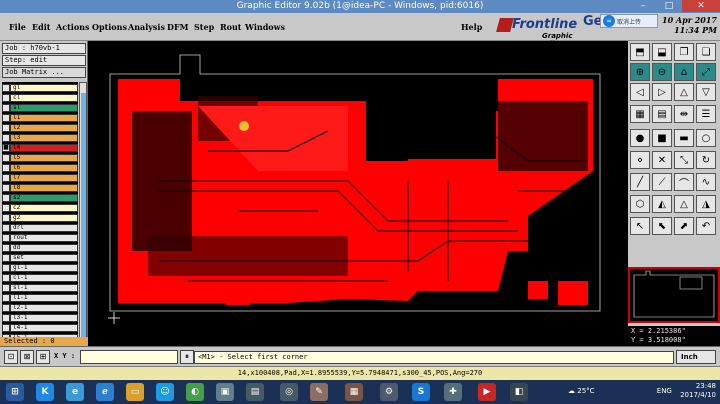 This screenshot has width=720, height=404. Describe the element at coordinates (265, 27) in the screenshot. I see `menu-windows: Windows` at that location.